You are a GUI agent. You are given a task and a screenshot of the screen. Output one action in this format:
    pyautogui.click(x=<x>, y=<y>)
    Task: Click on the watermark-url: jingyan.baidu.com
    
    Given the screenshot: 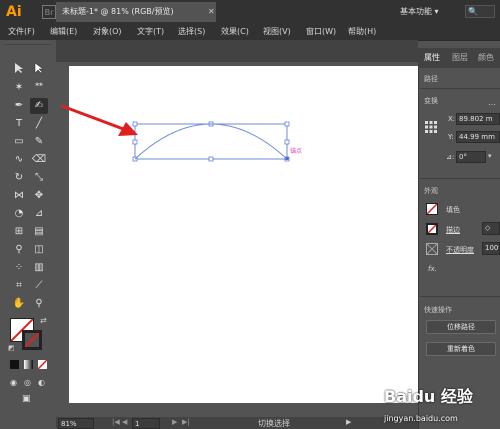 What is the action you would take?
    pyautogui.click(x=421, y=418)
    